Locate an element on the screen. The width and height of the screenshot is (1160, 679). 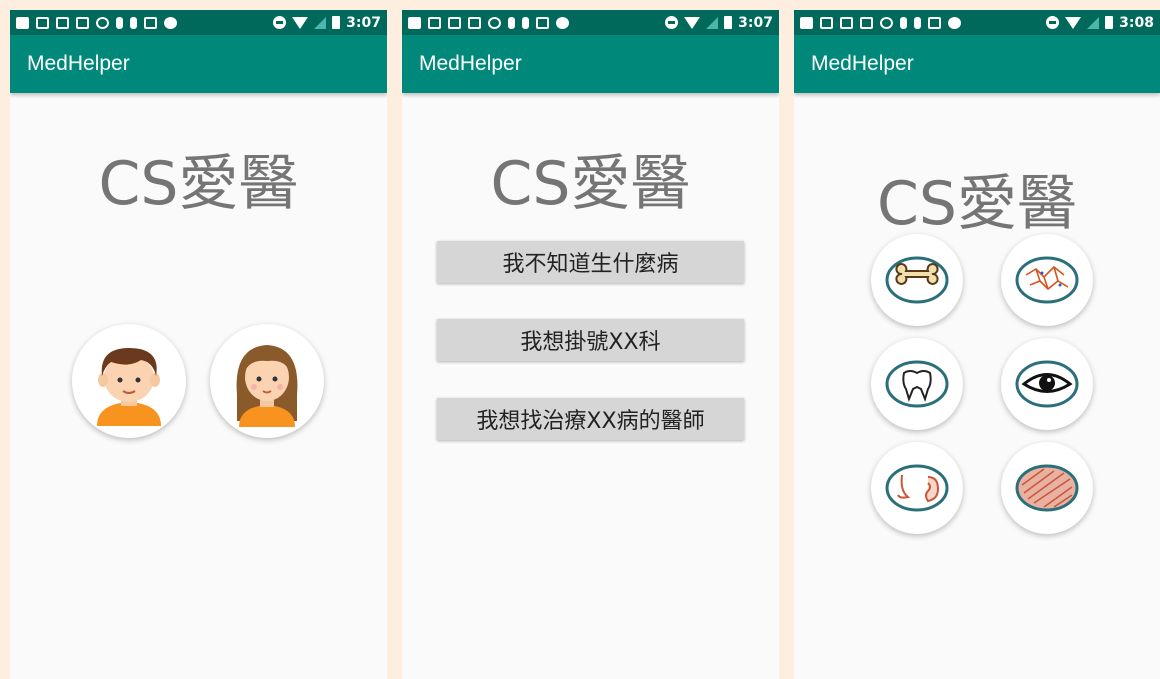
boy-icon is located at coordinates (129, 387).